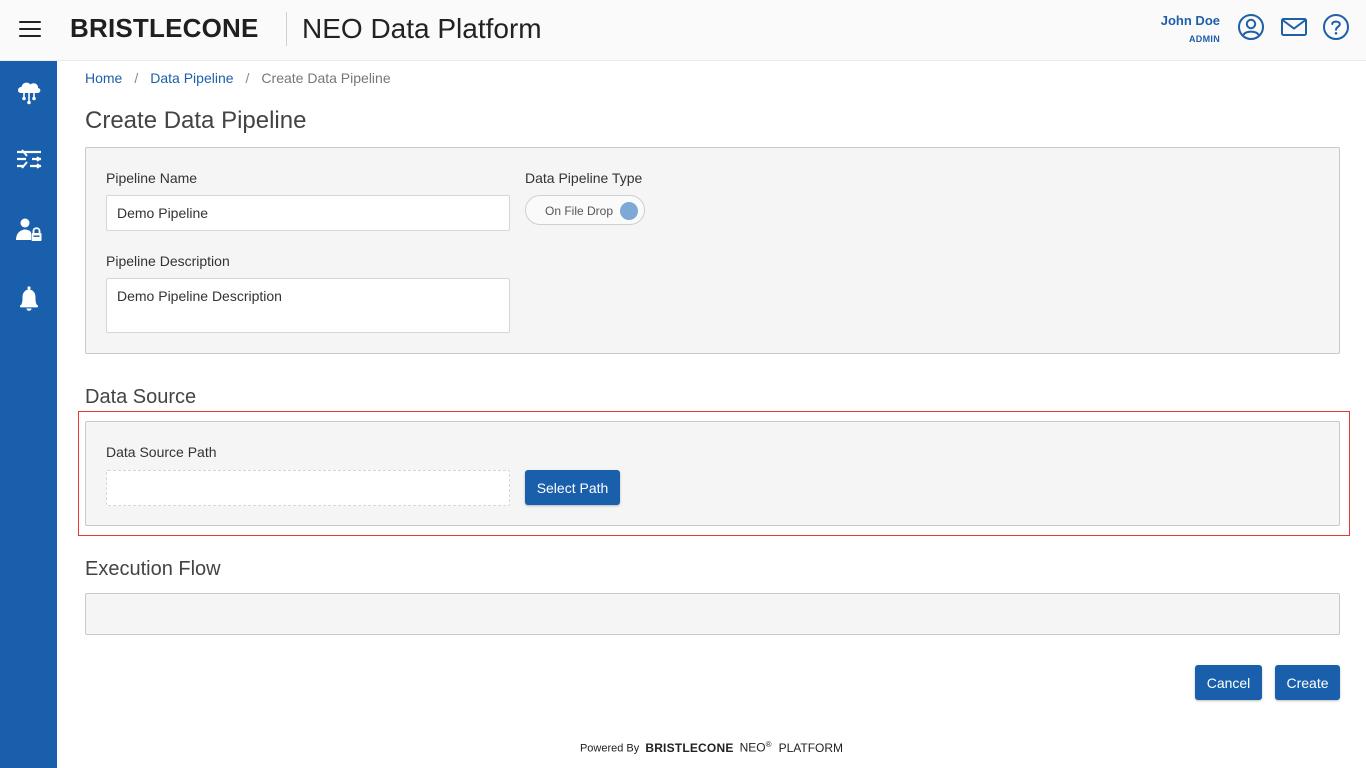  Describe the element at coordinates (161, 452) in the screenshot. I see `data-source-path-label: Data Source Path` at that location.